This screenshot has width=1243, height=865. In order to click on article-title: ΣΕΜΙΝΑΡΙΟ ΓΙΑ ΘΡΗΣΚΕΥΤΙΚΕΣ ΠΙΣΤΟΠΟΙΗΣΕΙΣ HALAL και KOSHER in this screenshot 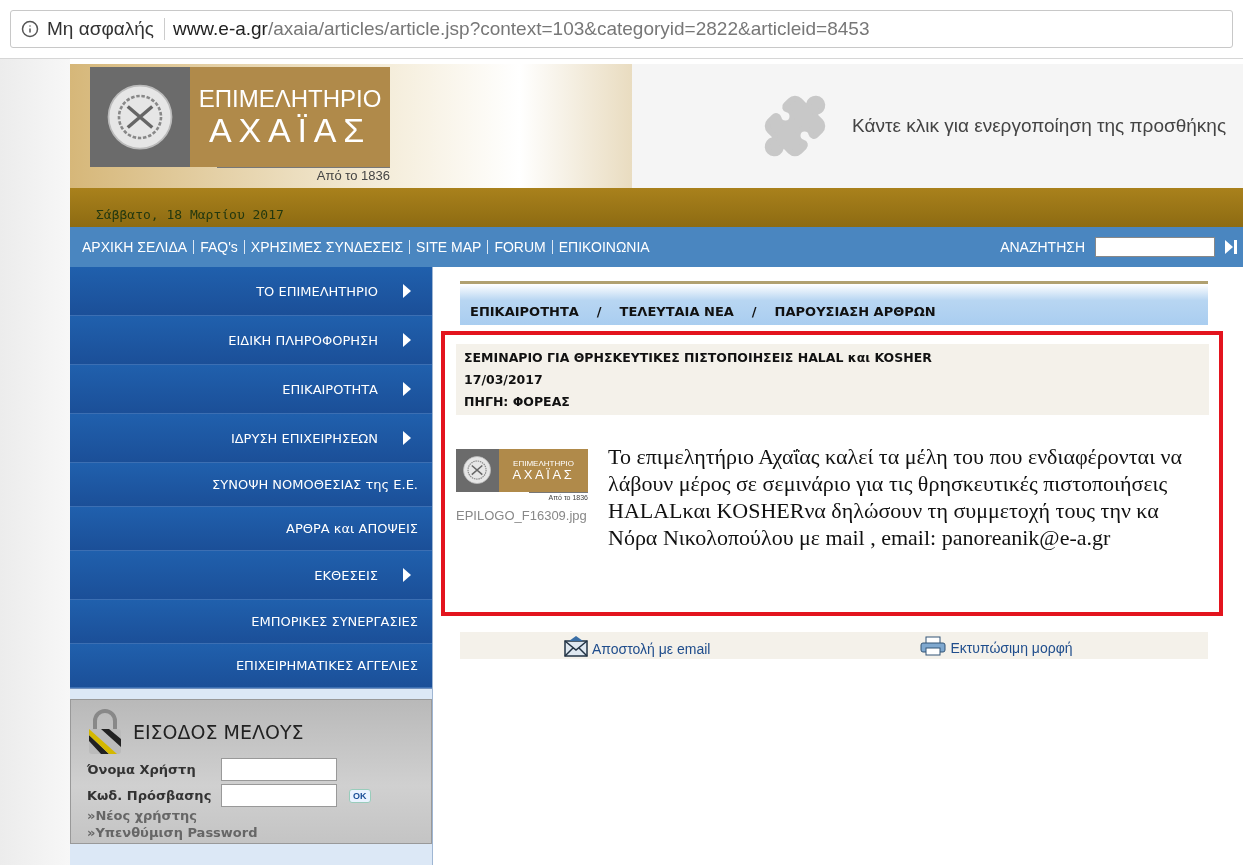, I will do `click(698, 357)`.